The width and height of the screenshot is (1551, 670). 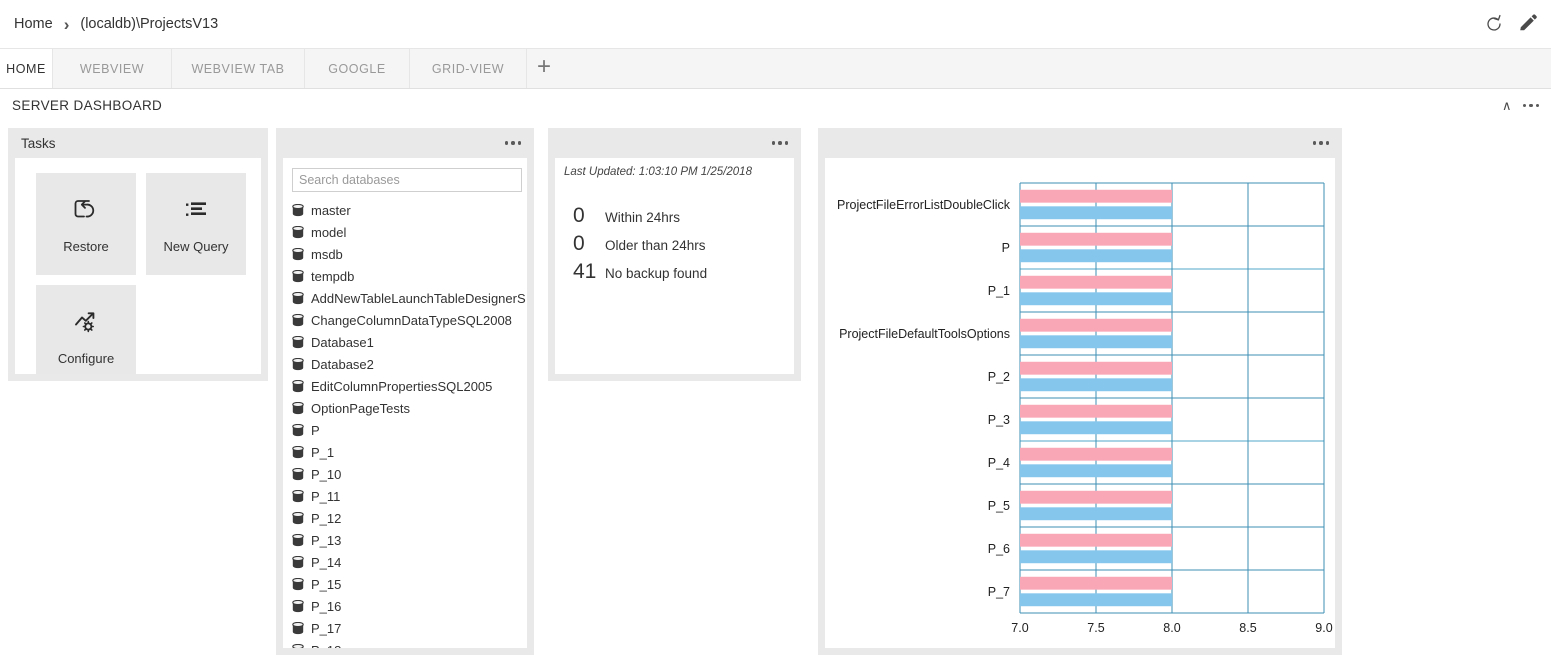 I want to click on backup-stat-row: 0 Older than 24hrs, so click(x=640, y=244).